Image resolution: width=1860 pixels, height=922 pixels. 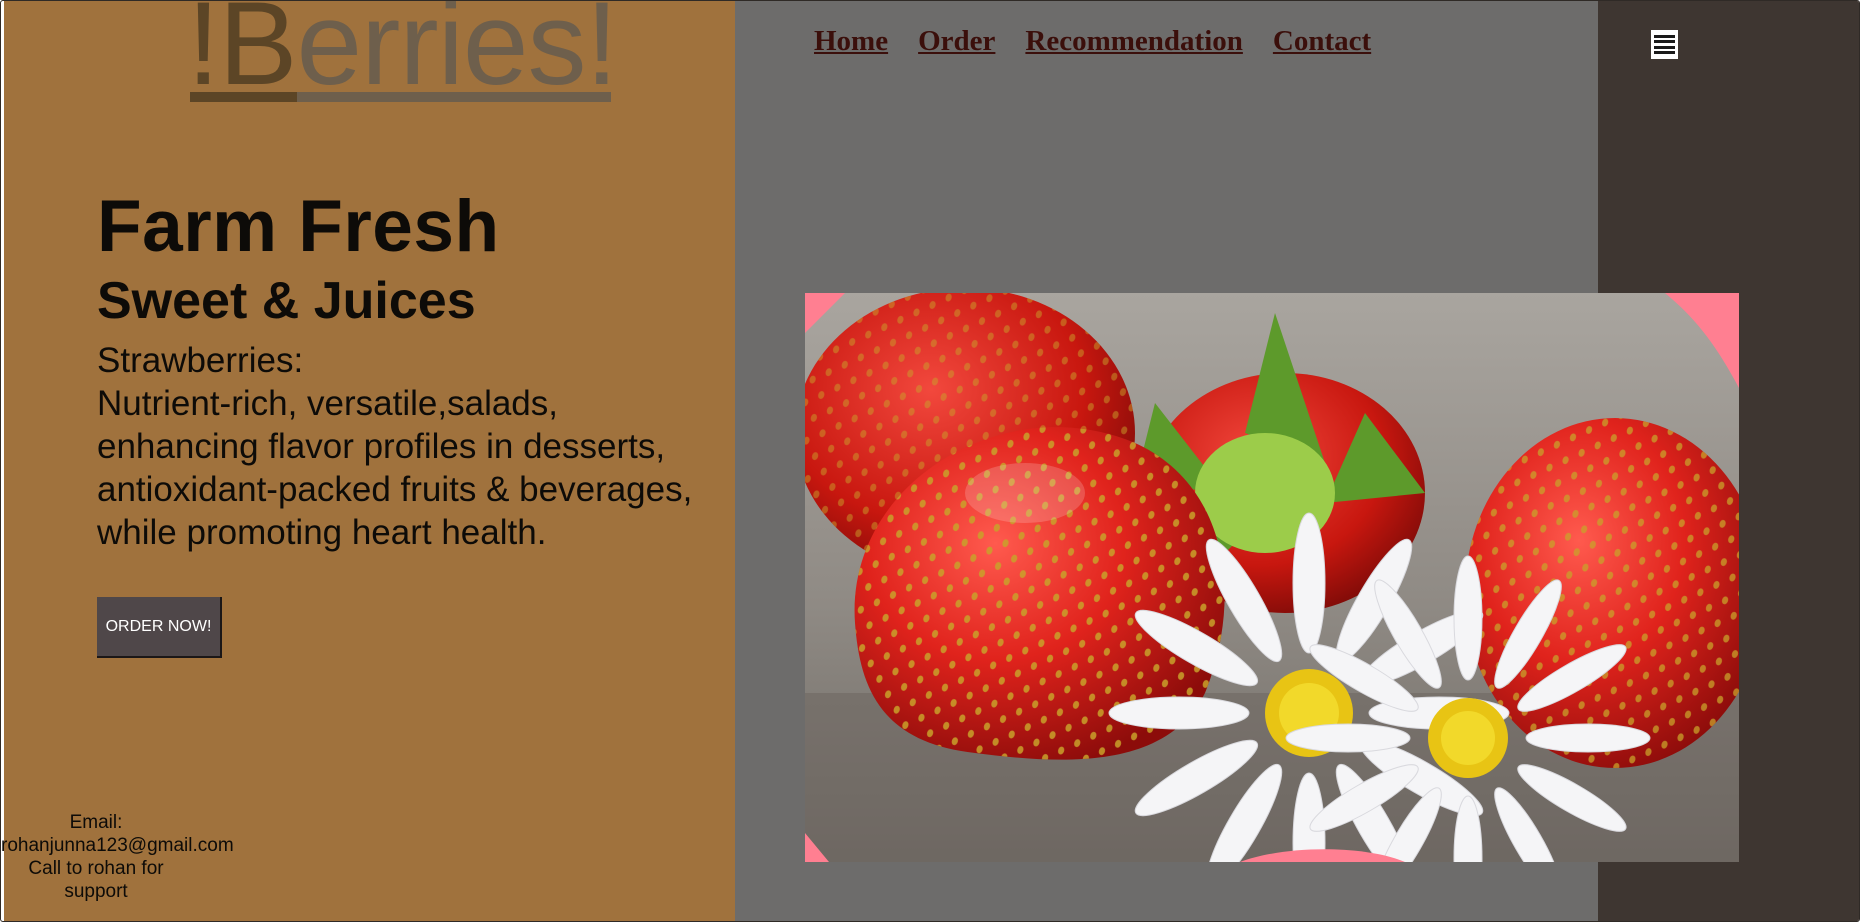 What do you see at coordinates (395, 489) in the screenshot?
I see `hero-description-line: antioxidant-packed fruits & beverages,` at bounding box center [395, 489].